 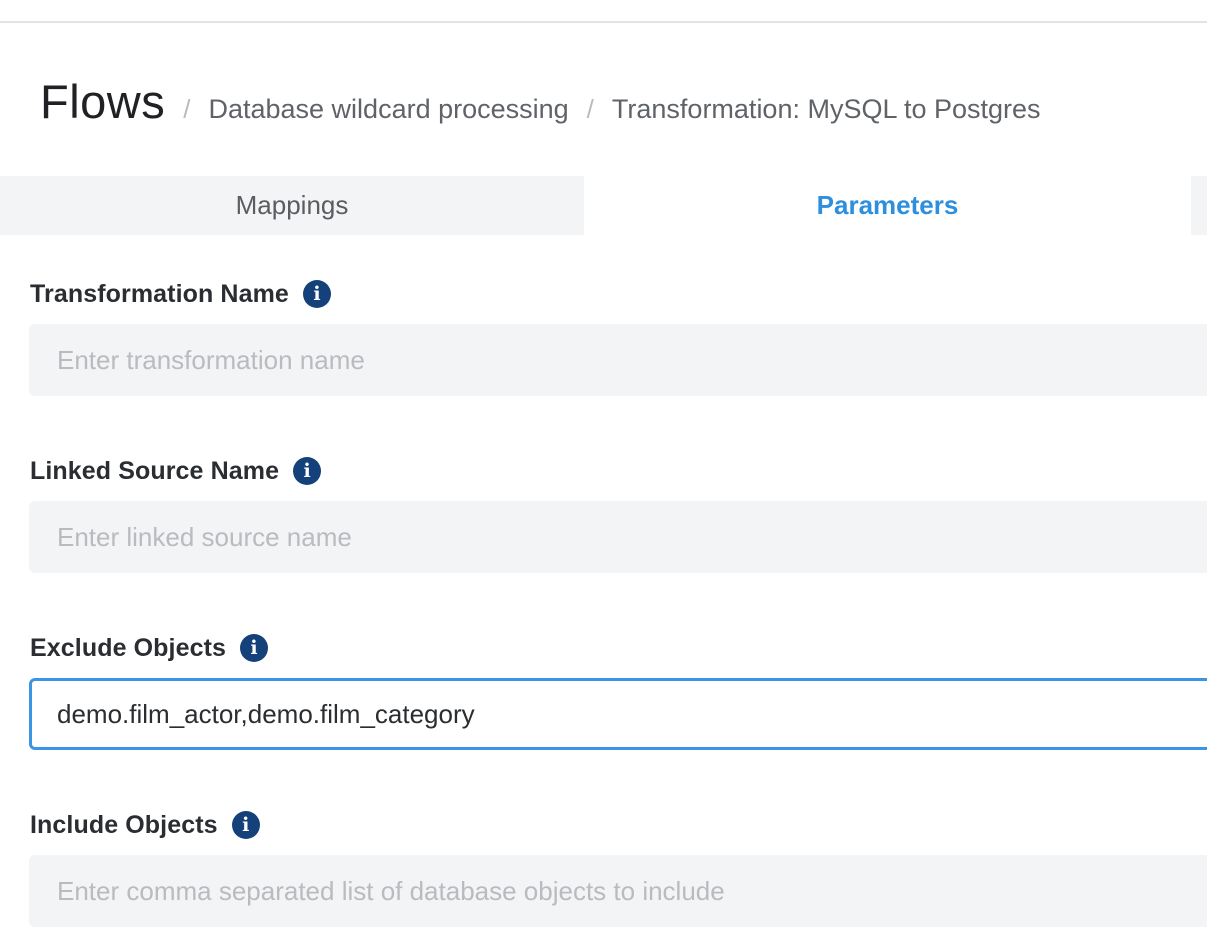 I want to click on include-objects-input, so click(x=618, y=891).